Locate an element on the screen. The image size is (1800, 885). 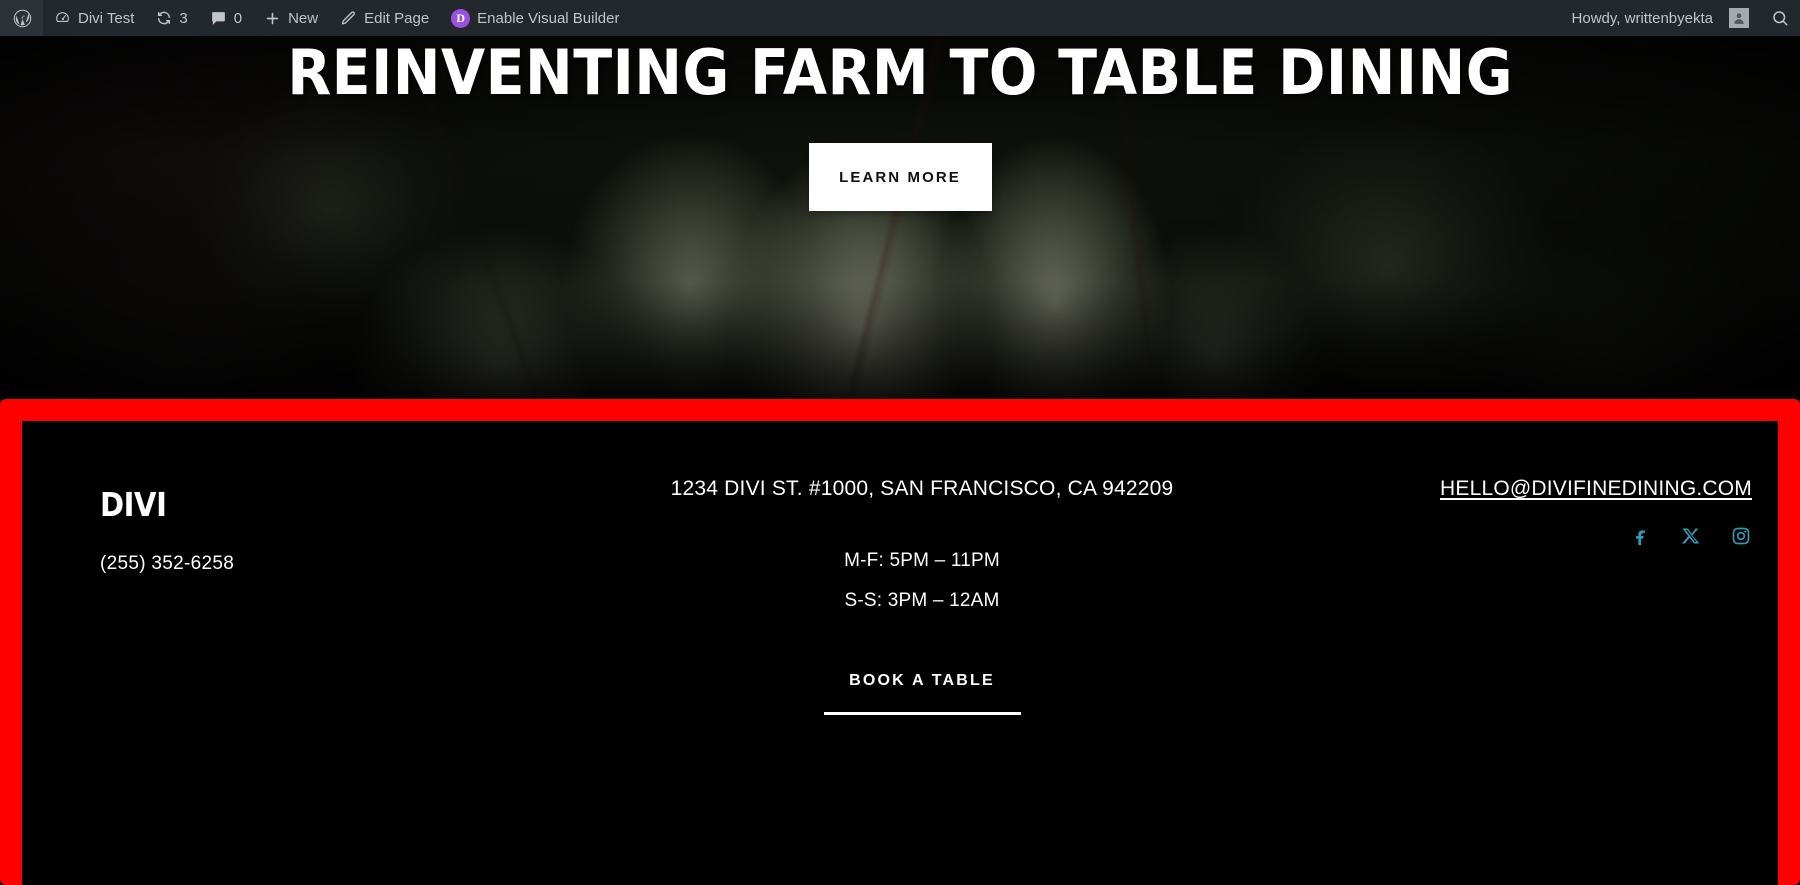
hero-title: Reinventing Farm to Table Dining is located at coordinates (900, 72).